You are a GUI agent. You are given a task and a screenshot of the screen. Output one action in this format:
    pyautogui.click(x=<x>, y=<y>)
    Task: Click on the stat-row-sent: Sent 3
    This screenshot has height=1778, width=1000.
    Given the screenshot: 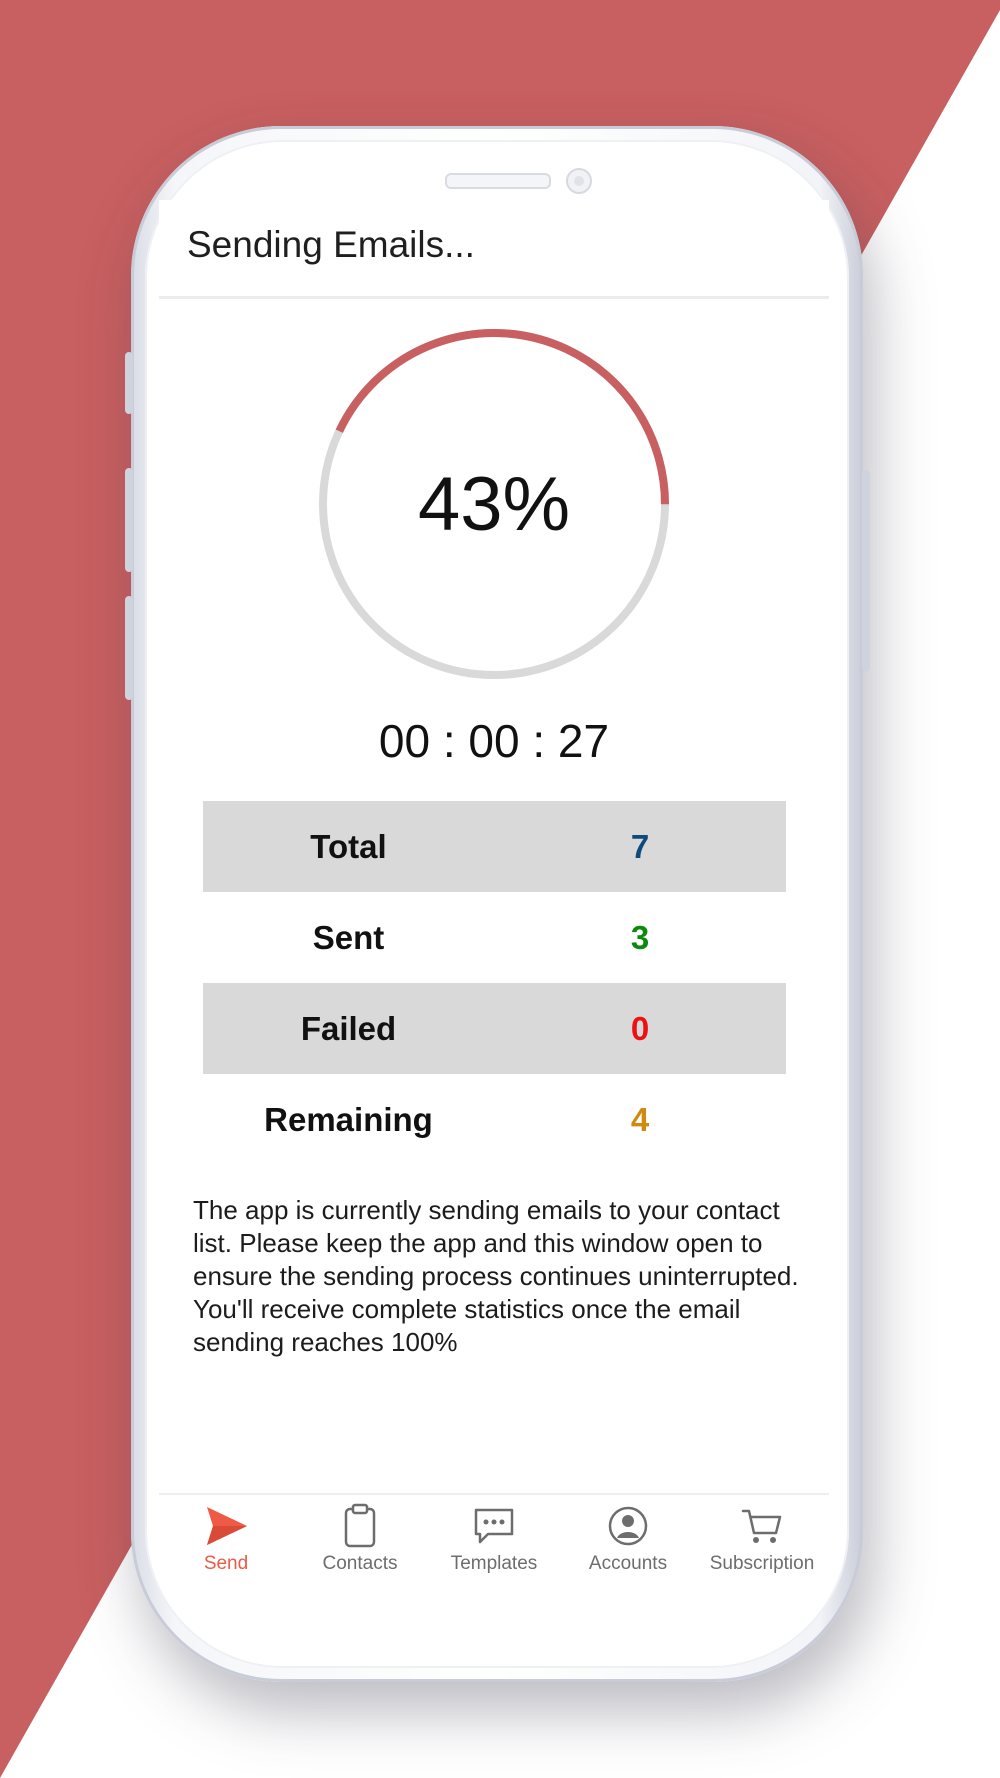 What is the action you would take?
    pyautogui.click(x=494, y=937)
    